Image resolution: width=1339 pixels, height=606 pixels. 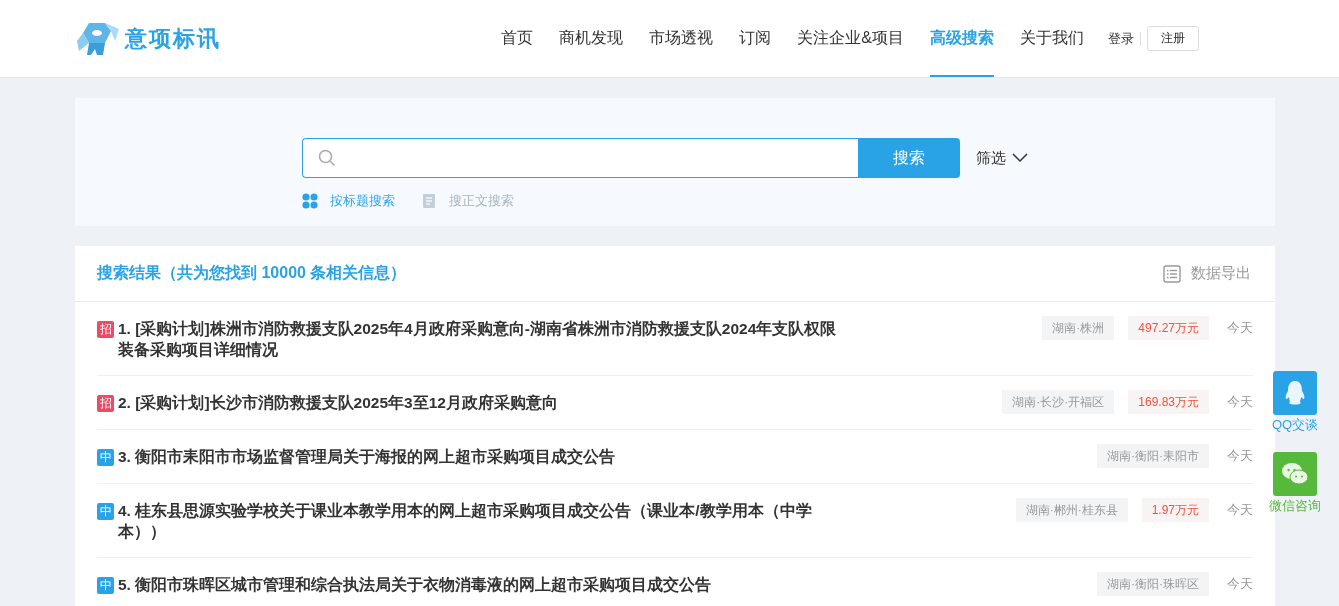 What do you see at coordinates (1153, 456) in the screenshot?
I see `region-tag: 湖南·衡阳·耒阳市` at bounding box center [1153, 456].